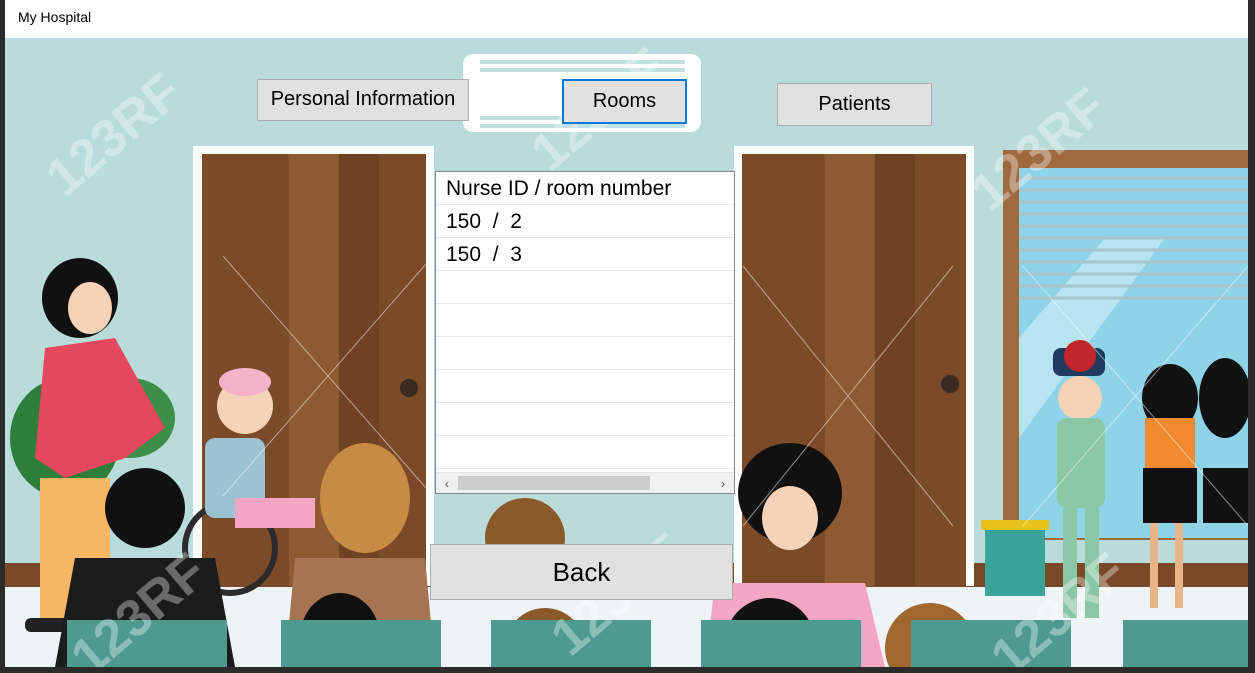  What do you see at coordinates (585, 254) in the screenshot?
I see `list-item: 150 / 3` at bounding box center [585, 254].